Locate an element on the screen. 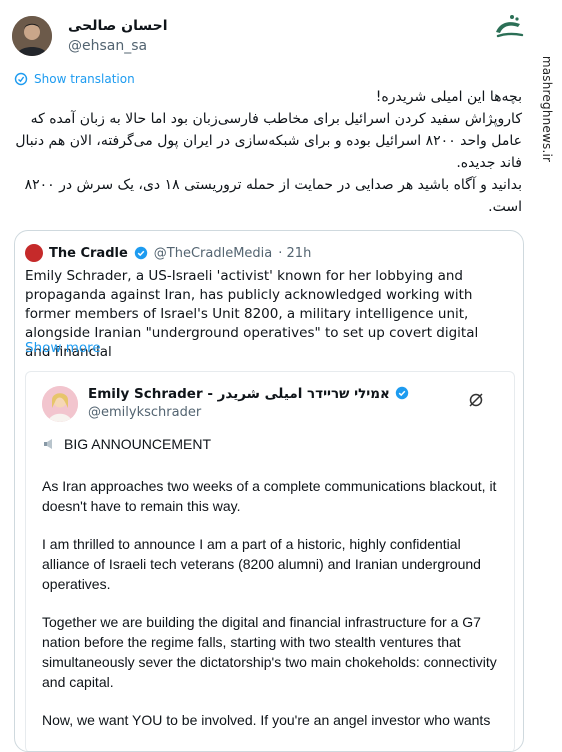 This screenshot has height=752, width=562. quote-timestamp: · 21h is located at coordinates (294, 253).